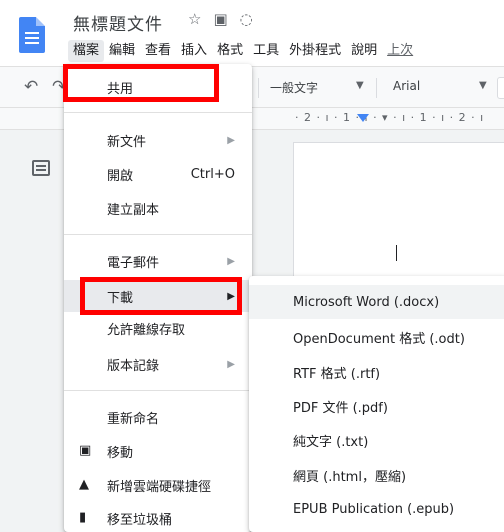 This screenshot has height=532, width=504. I want to click on shortcut-label: Ctrl+O, so click(212, 174).